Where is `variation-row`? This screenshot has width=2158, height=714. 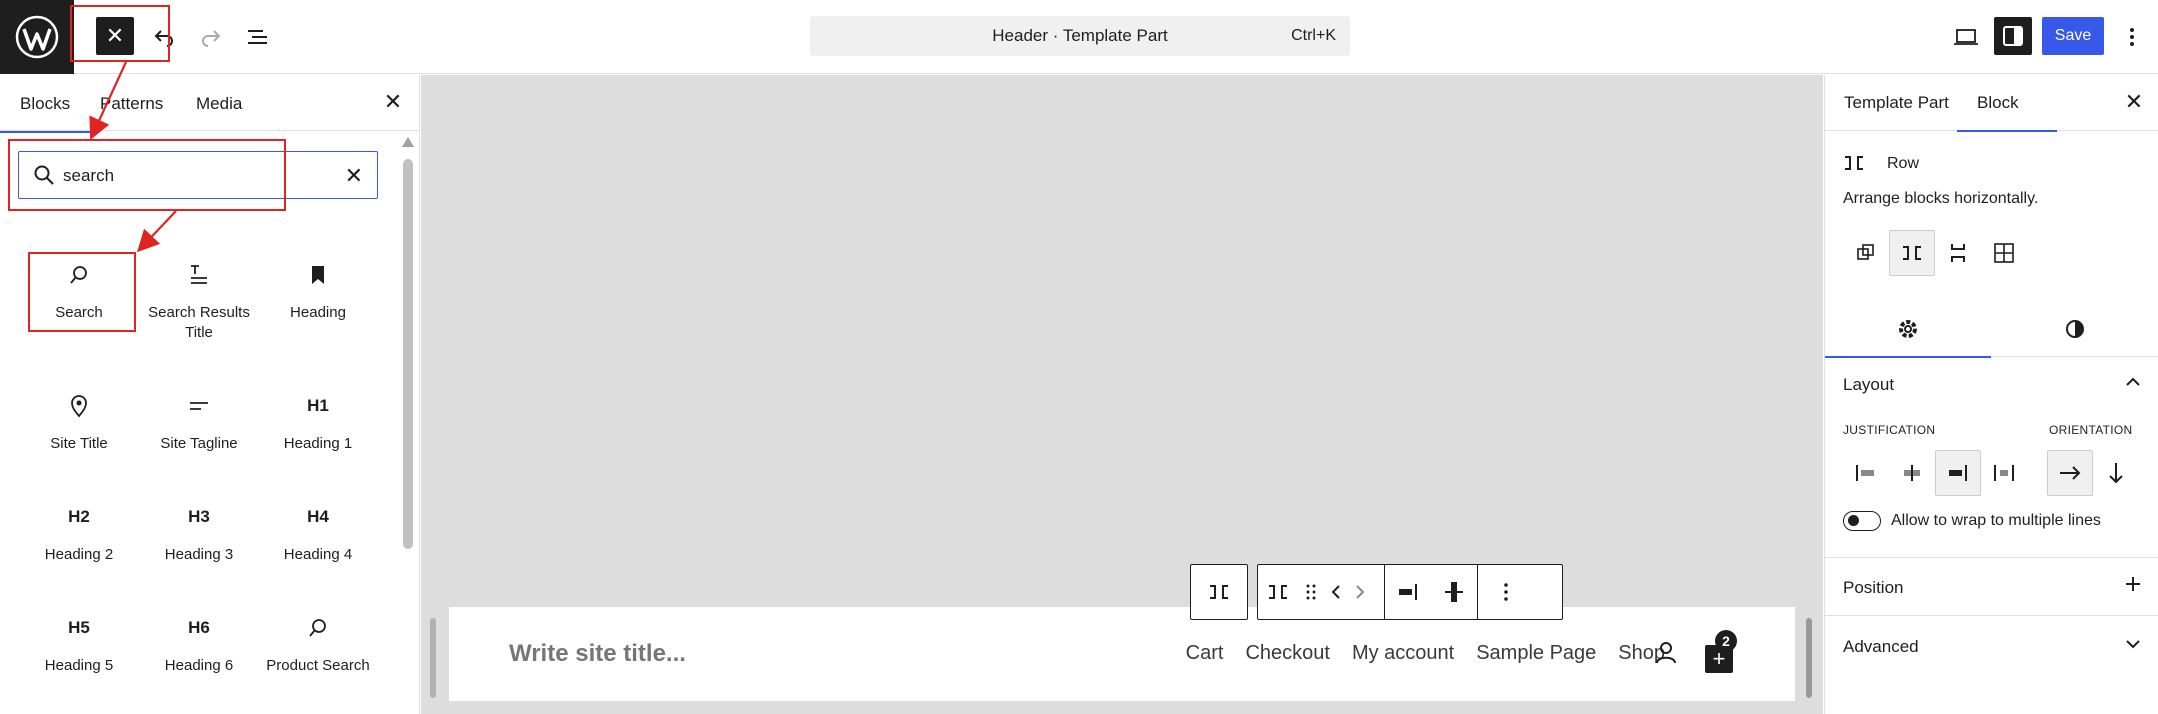
variation-row is located at coordinates (1912, 253).